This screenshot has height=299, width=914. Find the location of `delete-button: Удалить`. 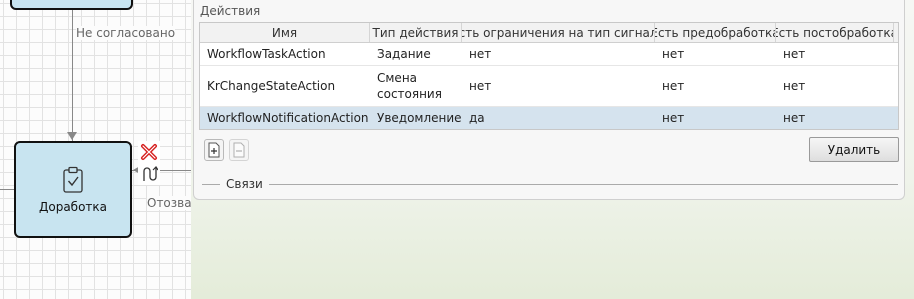

delete-button: Удалить is located at coordinates (854, 149).